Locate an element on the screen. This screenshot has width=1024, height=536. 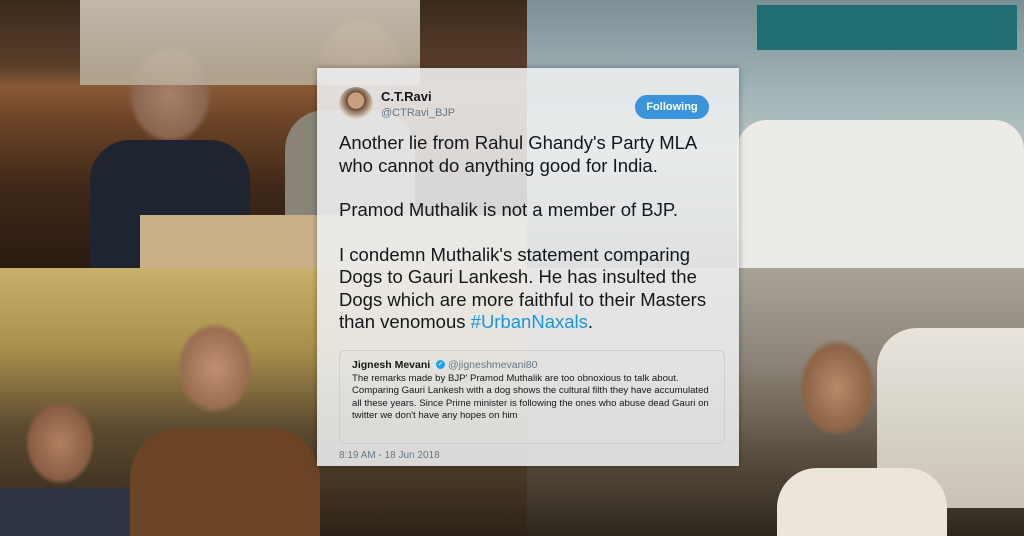
person-foreground is located at coordinates (65, 512).